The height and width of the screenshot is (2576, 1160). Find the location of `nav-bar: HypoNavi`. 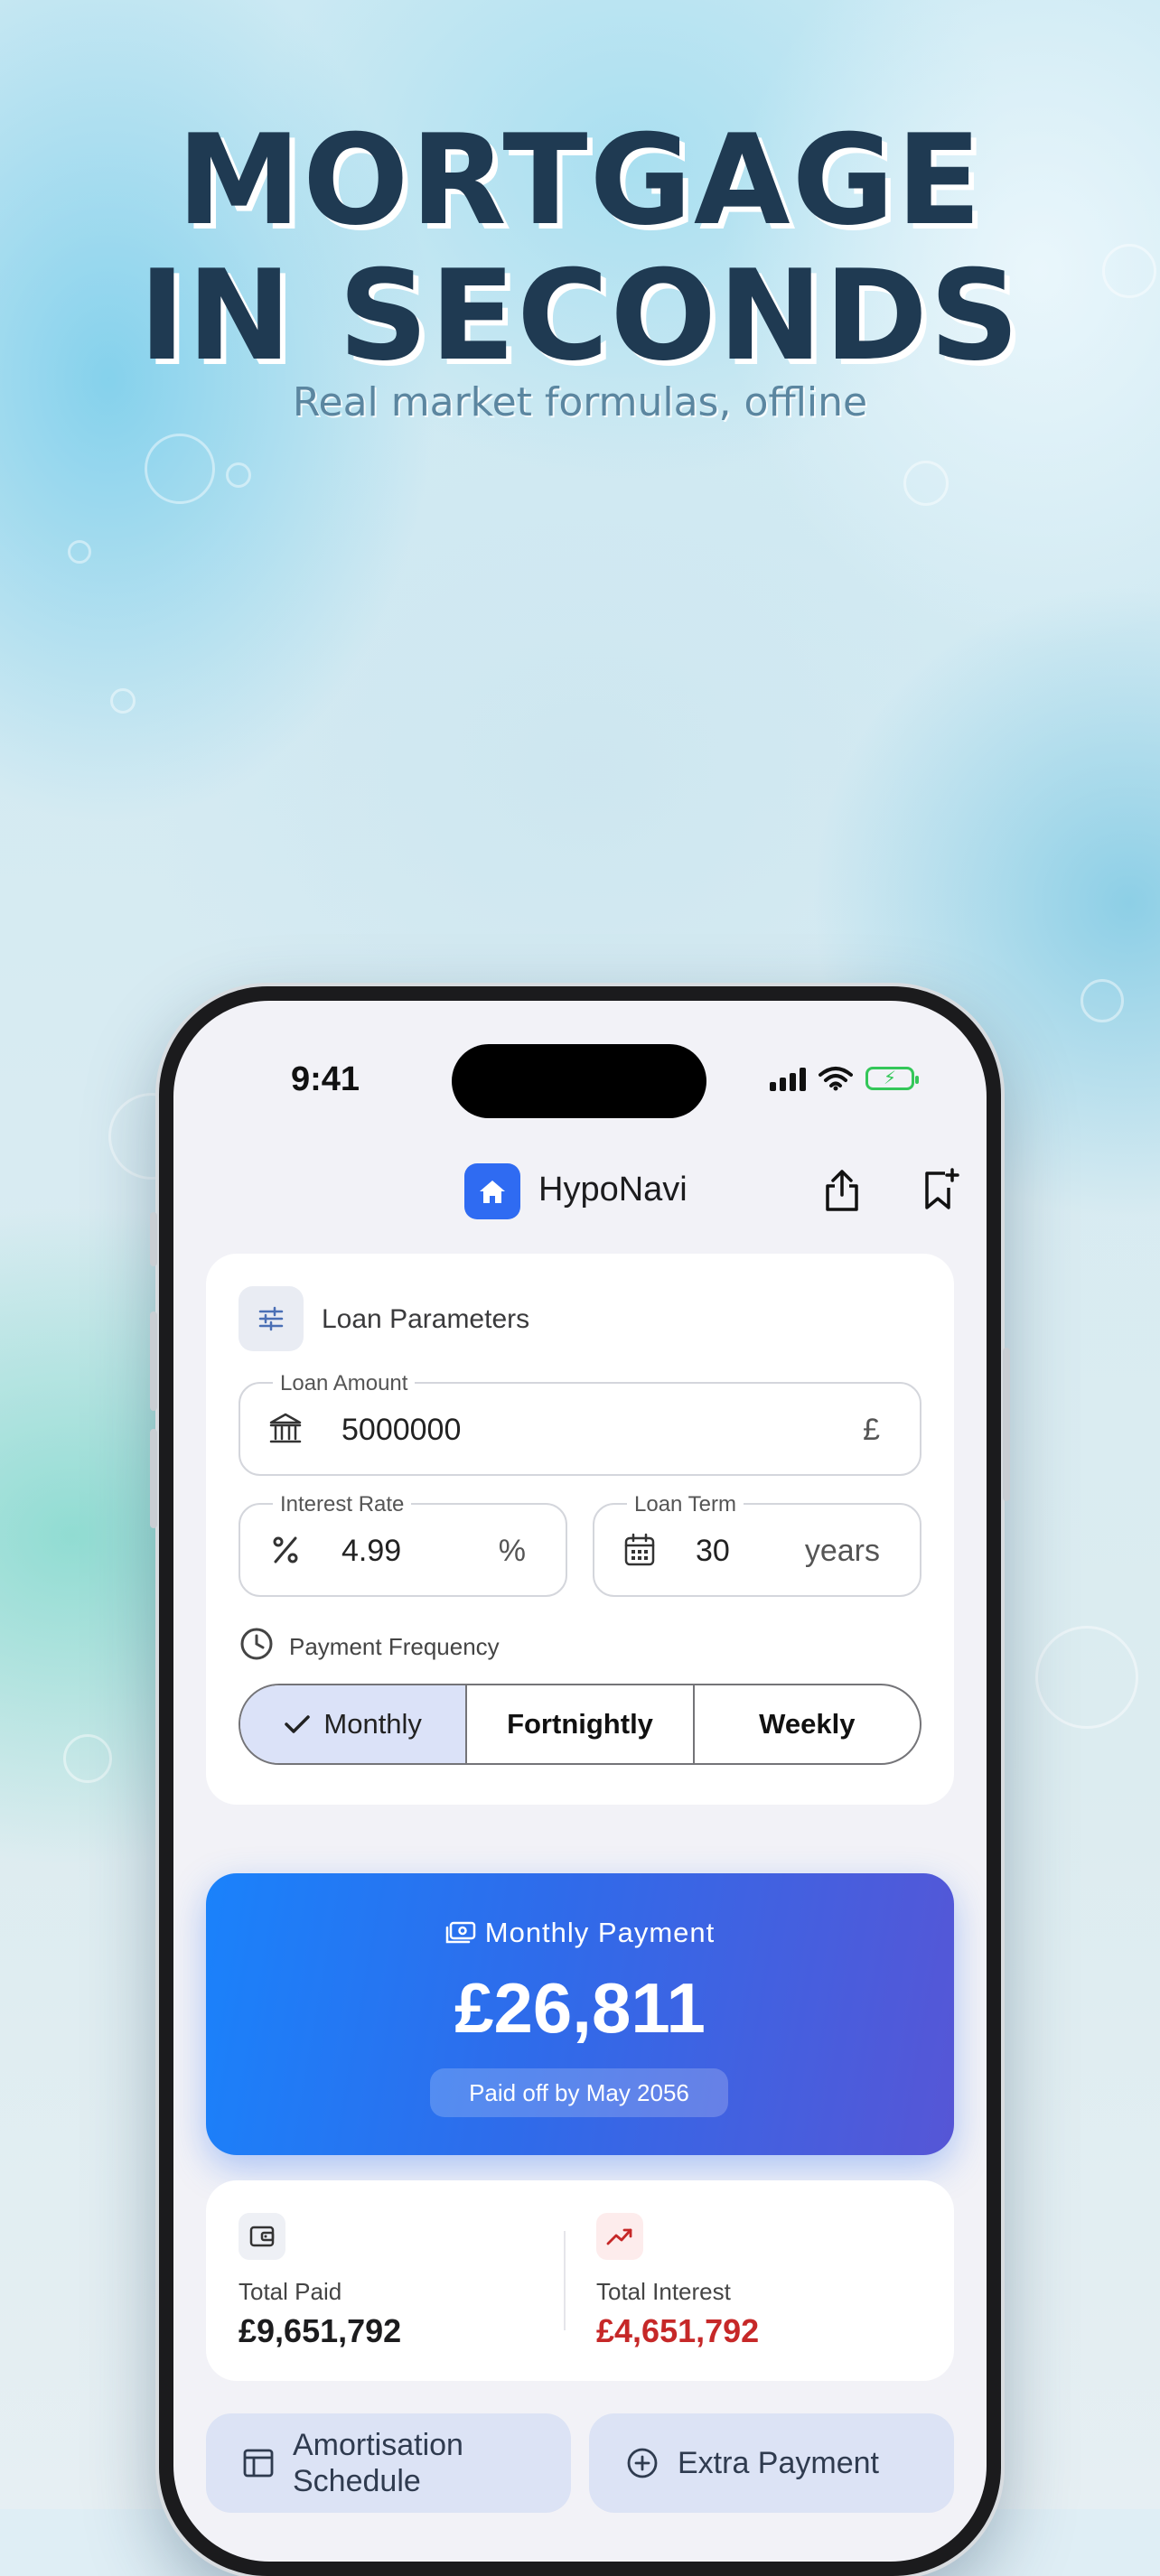

nav-bar: HypoNavi is located at coordinates (580, 1190).